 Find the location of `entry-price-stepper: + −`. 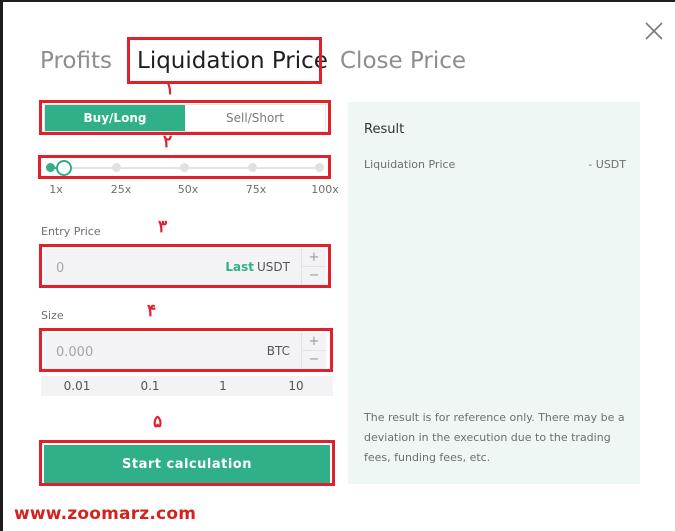

entry-price-stepper: + − is located at coordinates (313, 267).